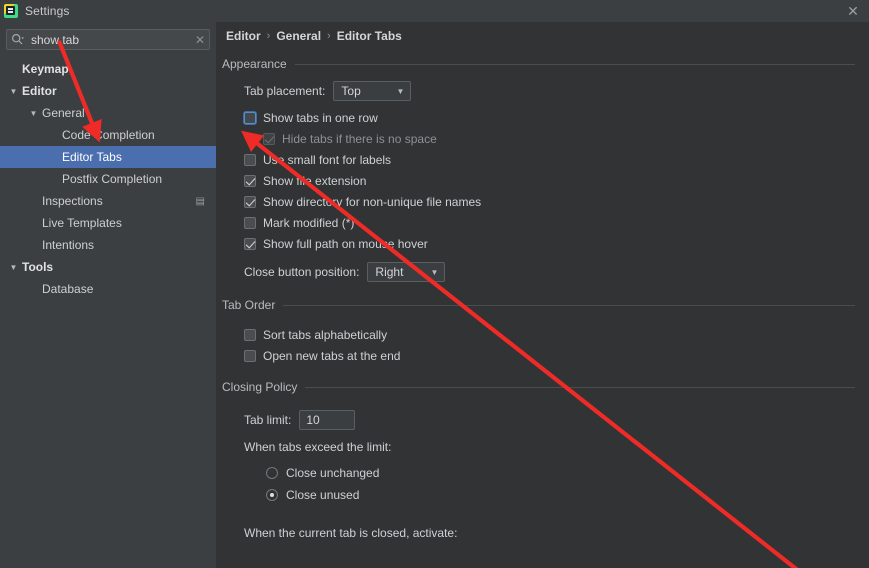 This screenshot has height=568, width=869. Describe the element at coordinates (315, 180) in the screenshot. I see `checkbox-label: Show file extension` at that location.